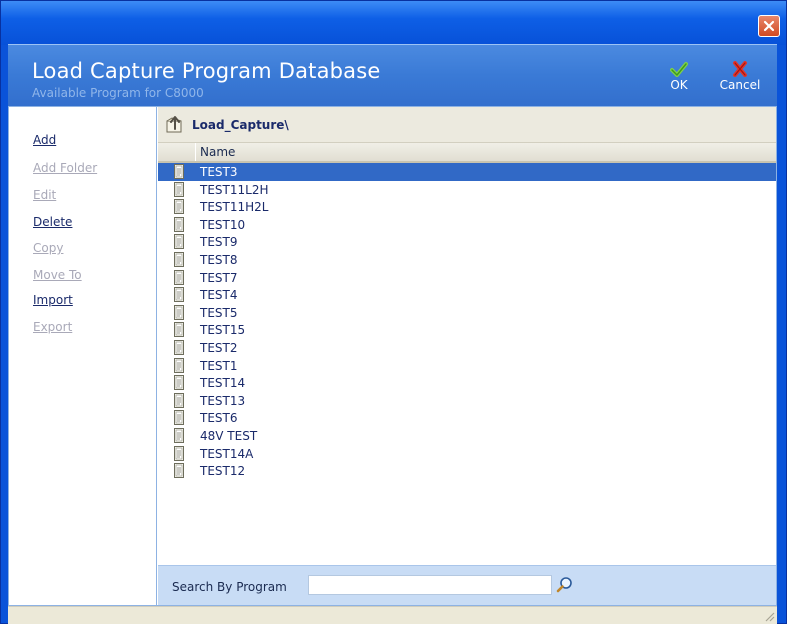  What do you see at coordinates (219, 418) in the screenshot?
I see `row-name: TEST6` at bounding box center [219, 418].